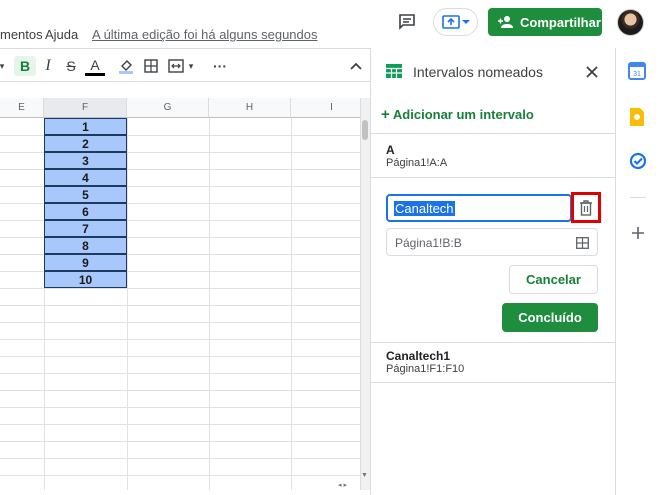  I want to click on text-color-button: A, so click(95, 66).